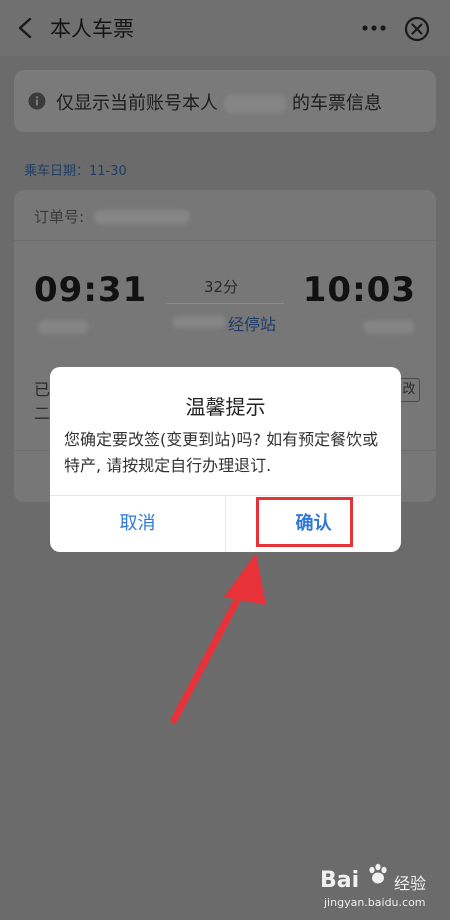 This screenshot has width=450, height=920. Describe the element at coordinates (218, 638) in the screenshot. I see `red-arrow-icon` at that location.